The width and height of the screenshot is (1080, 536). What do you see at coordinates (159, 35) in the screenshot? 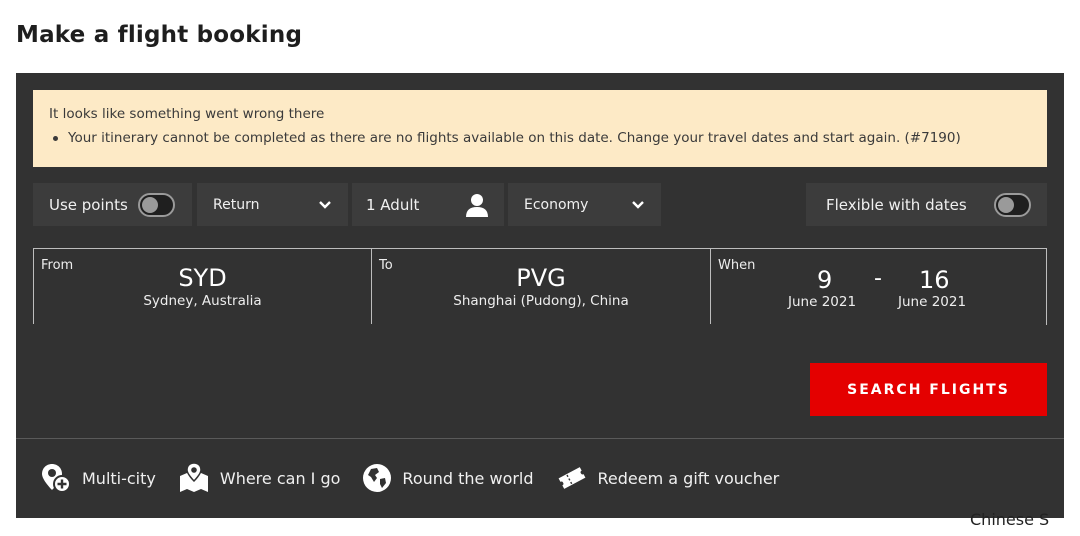
I see `page-title: Make a flight booking` at bounding box center [159, 35].